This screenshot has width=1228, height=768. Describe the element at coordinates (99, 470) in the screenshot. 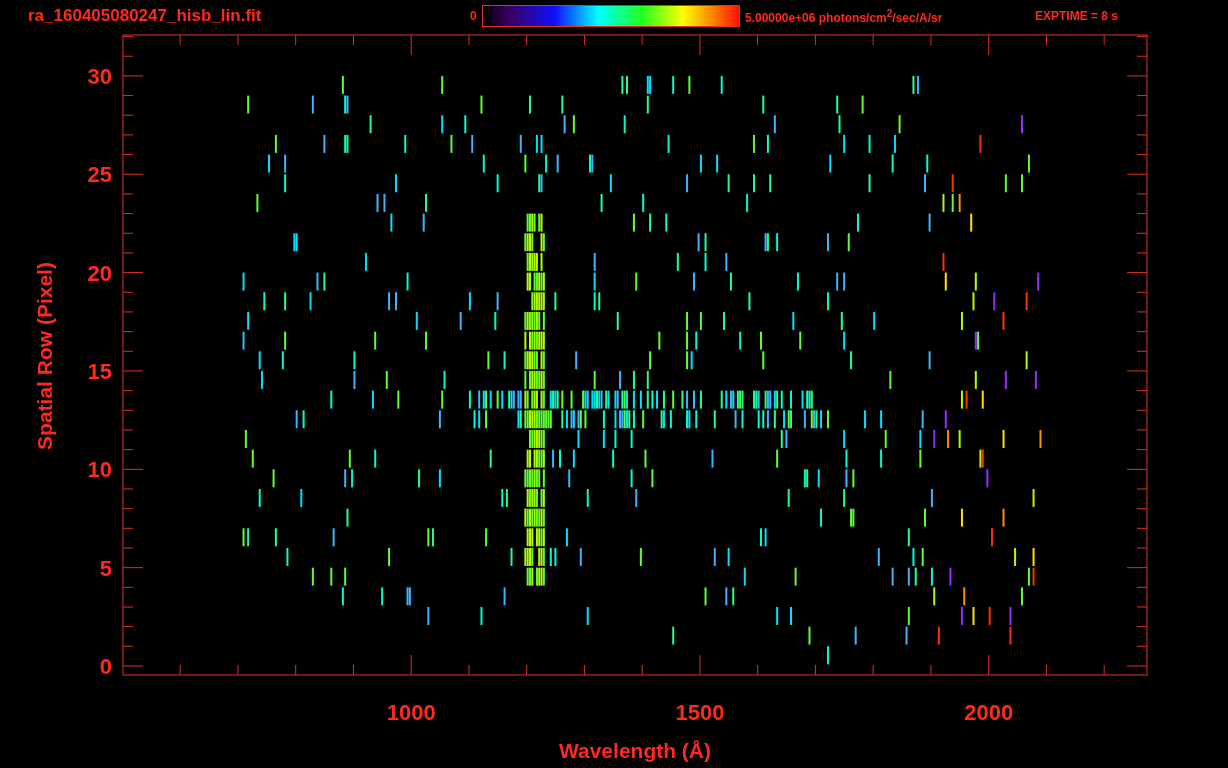

I see `y-tick-label: 10` at that location.